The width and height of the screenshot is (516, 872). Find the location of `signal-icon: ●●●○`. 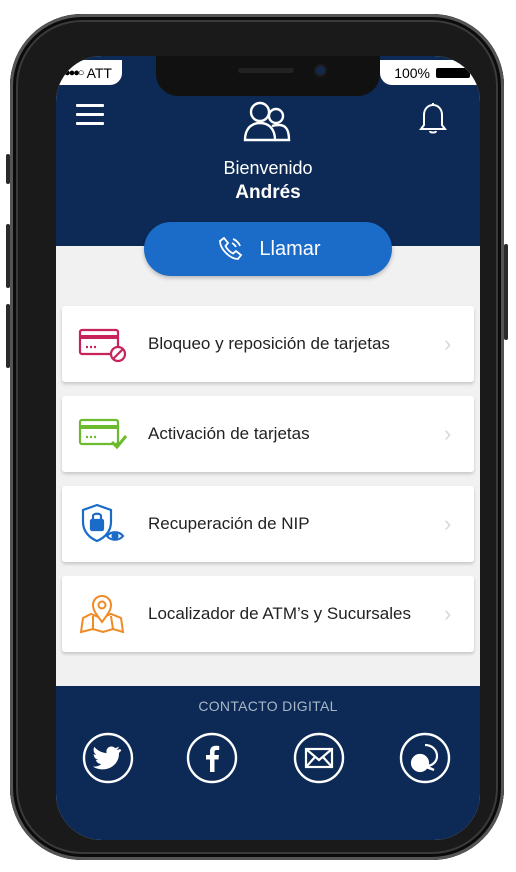

signal-icon: ●●●○ is located at coordinates (74, 73).